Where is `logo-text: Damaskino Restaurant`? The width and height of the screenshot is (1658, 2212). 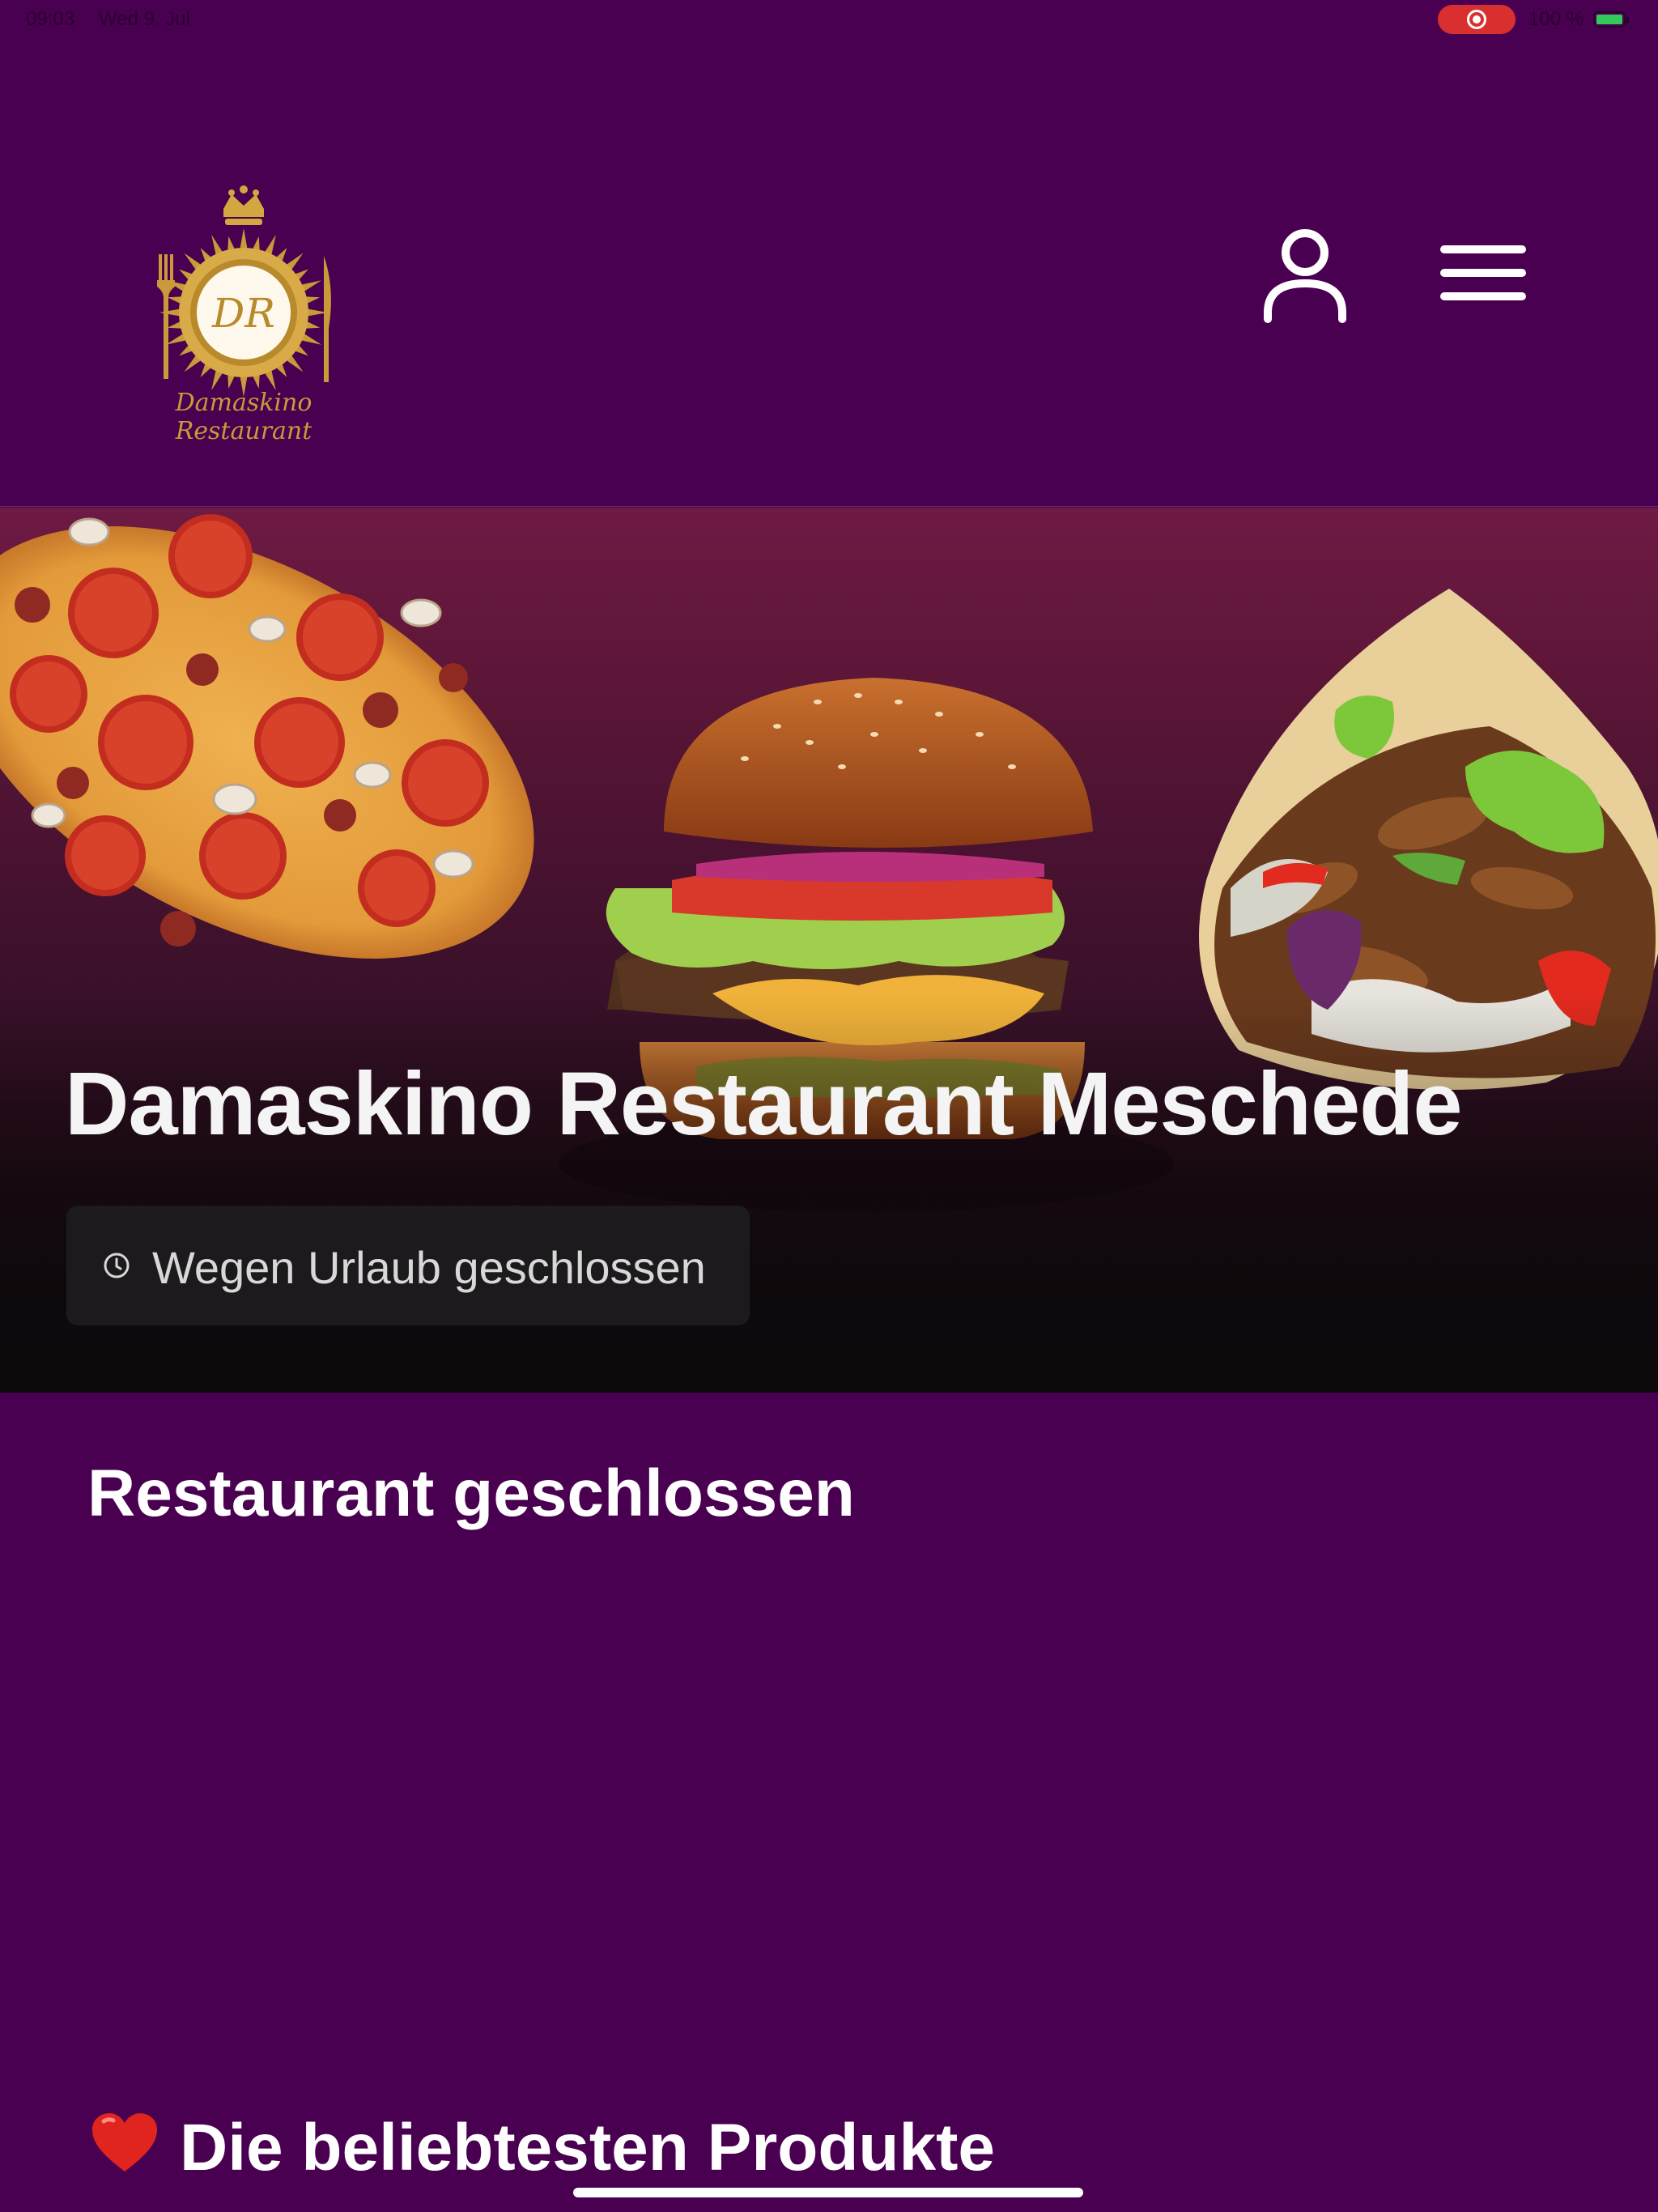
logo-text: Damaskino Restaurant is located at coordinates (243, 417).